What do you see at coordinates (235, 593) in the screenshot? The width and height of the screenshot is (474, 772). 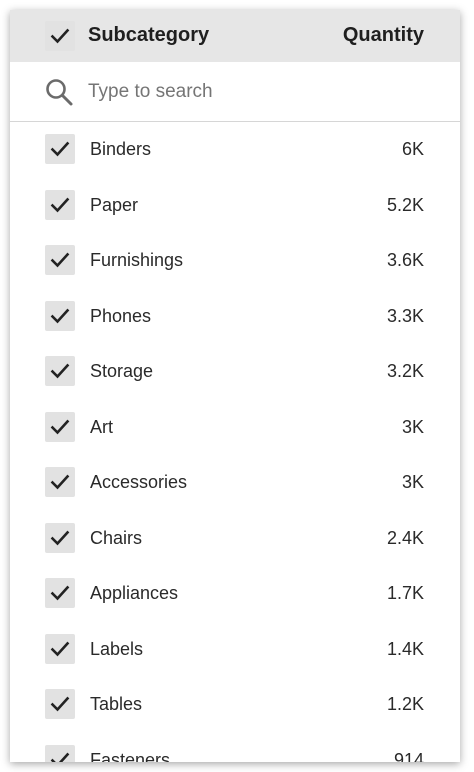 I see `list-item: Appliances 1.7K` at bounding box center [235, 593].